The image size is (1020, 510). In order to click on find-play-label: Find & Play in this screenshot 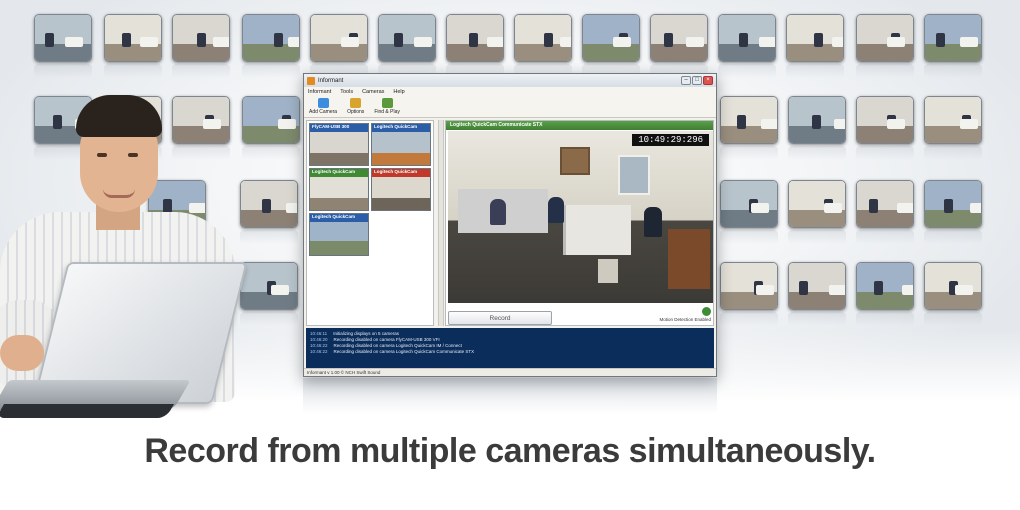, I will do `click(387, 112)`.